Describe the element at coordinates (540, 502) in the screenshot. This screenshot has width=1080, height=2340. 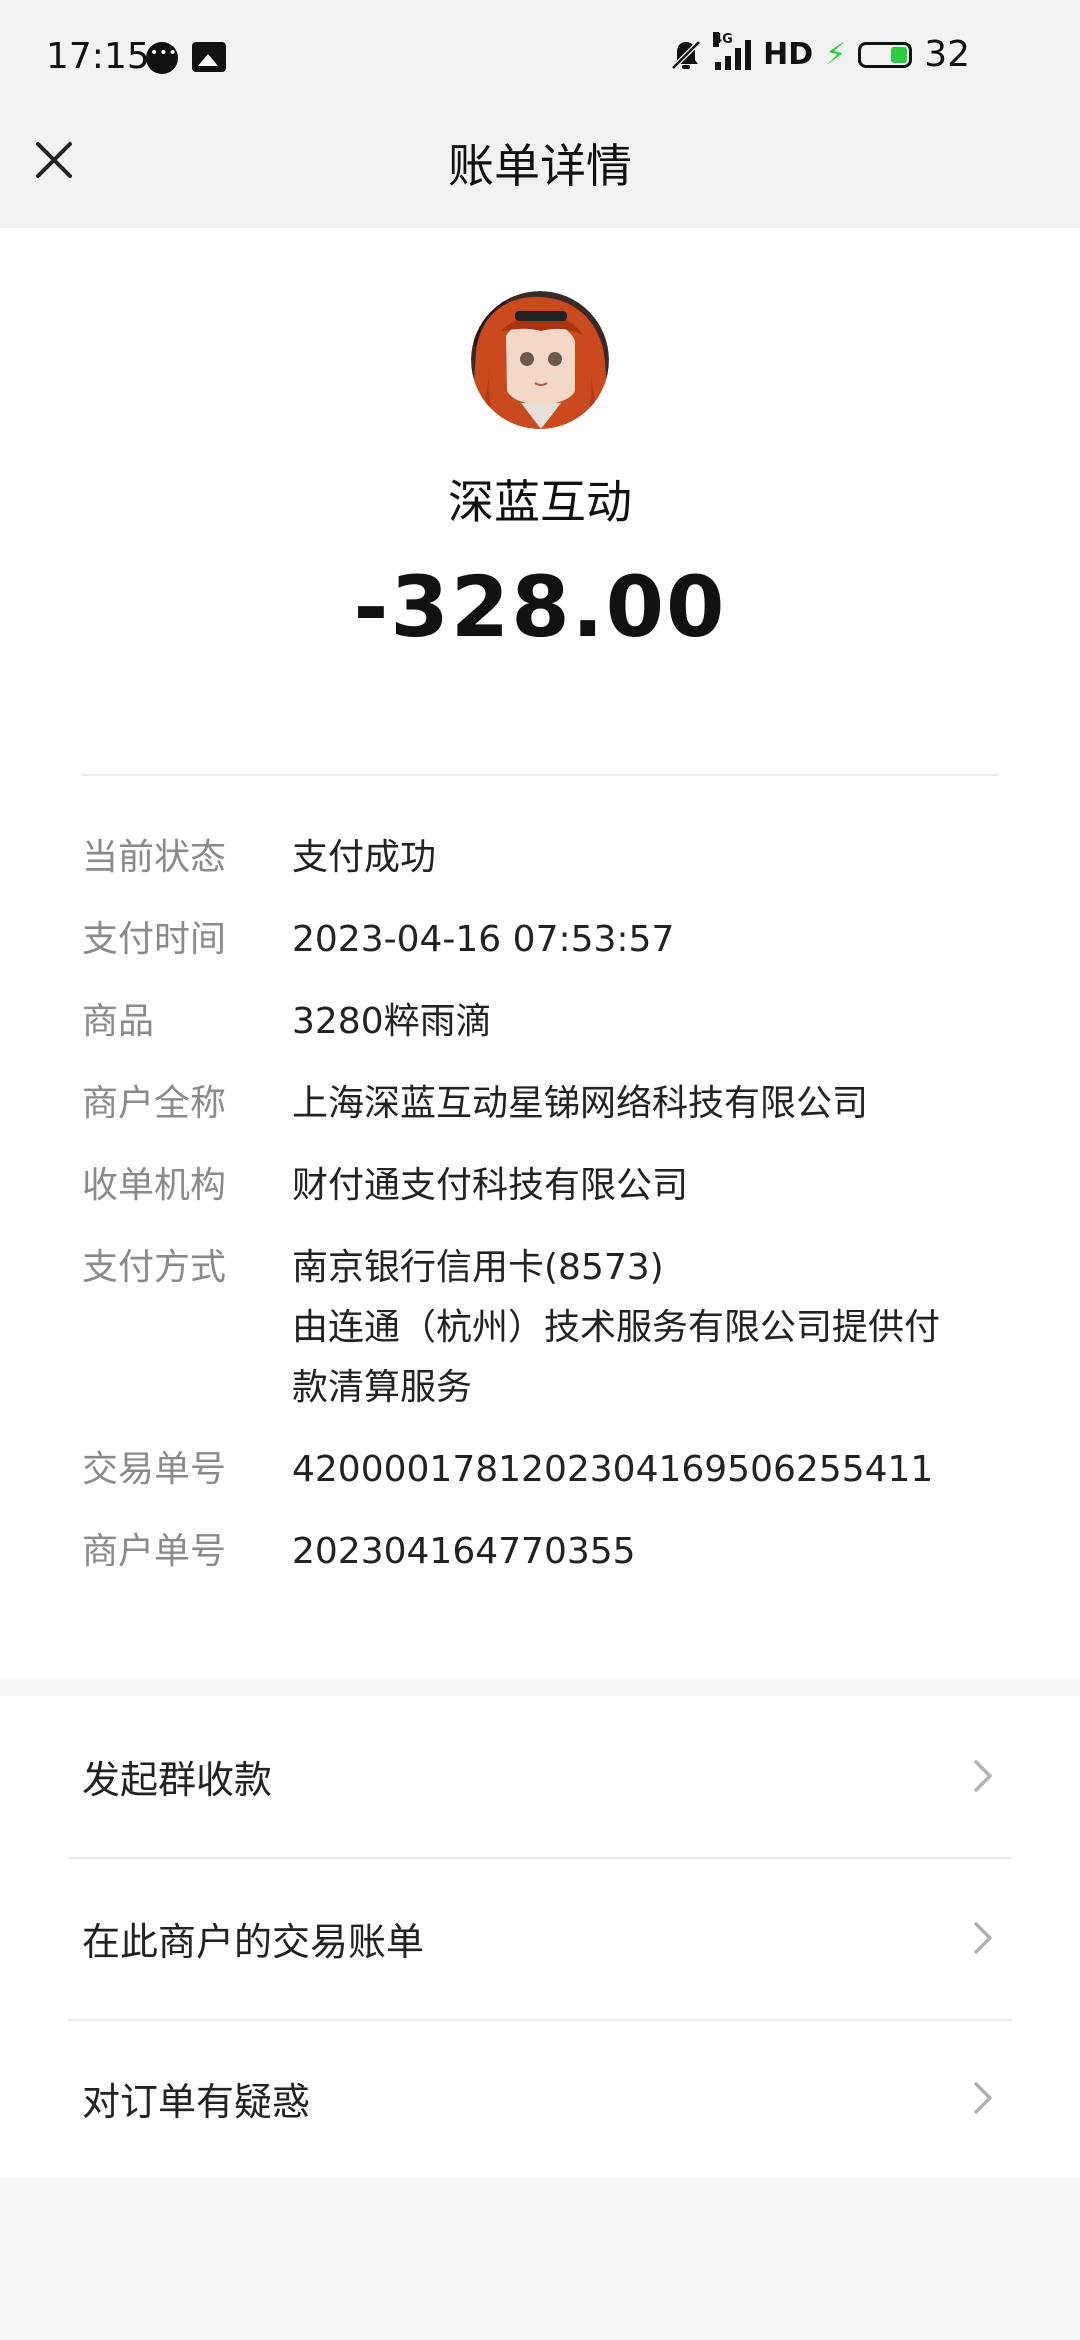
I see `merchant-name: 深蓝互动` at that location.